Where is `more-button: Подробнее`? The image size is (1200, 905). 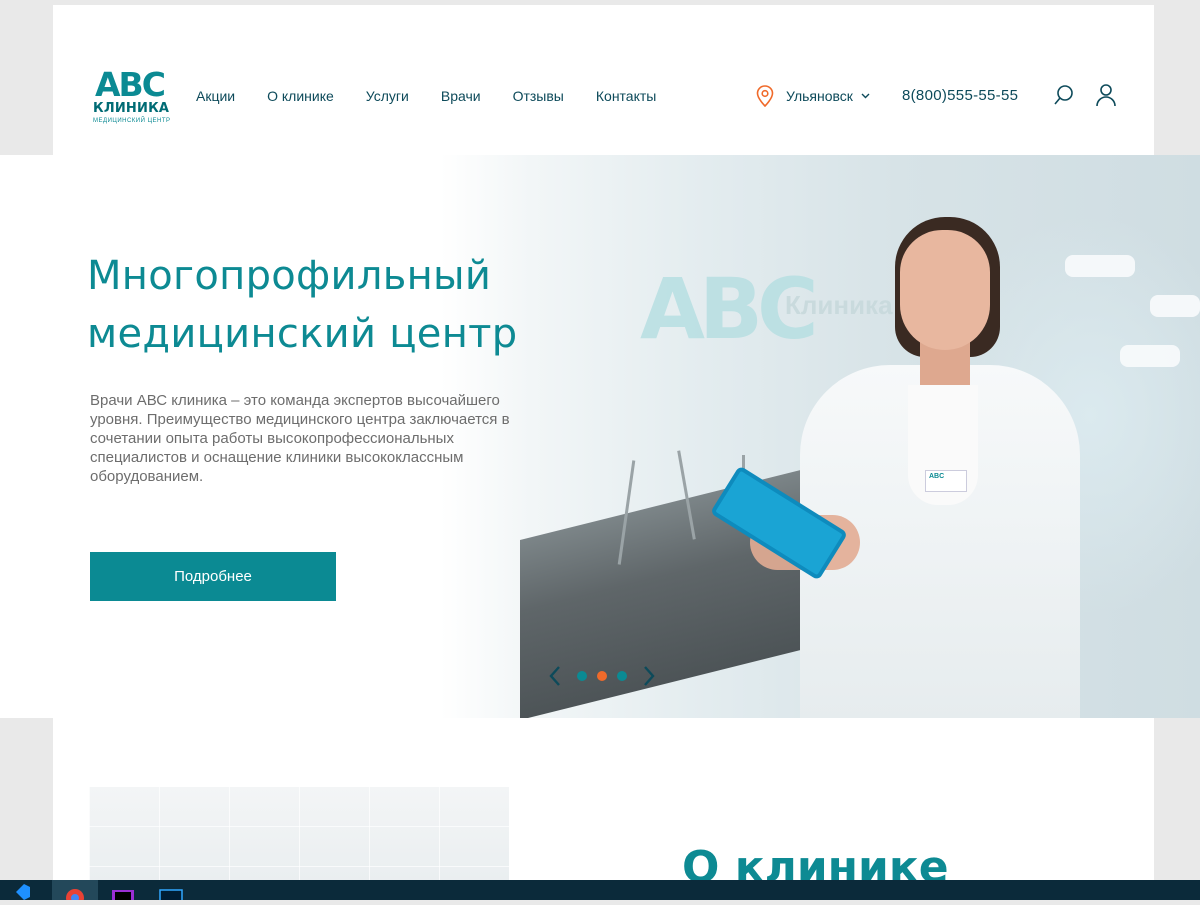
more-button: Подробнее is located at coordinates (213, 576).